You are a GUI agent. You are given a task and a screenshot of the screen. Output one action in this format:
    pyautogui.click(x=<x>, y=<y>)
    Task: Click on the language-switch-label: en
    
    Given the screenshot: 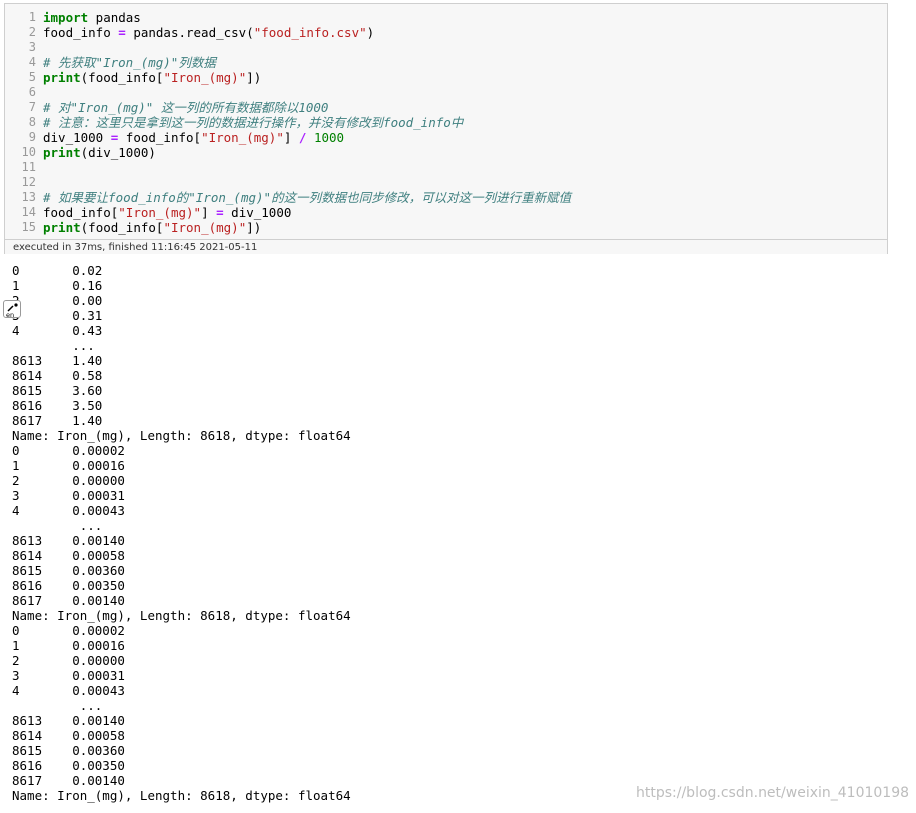 What is the action you would take?
    pyautogui.click(x=10, y=315)
    